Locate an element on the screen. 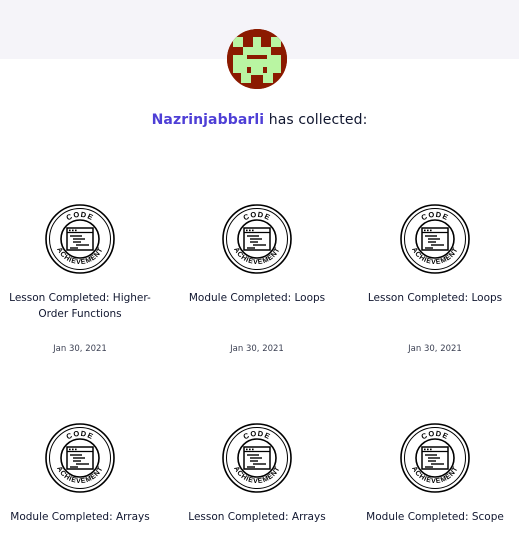 The height and width of the screenshot is (560, 519). pixel-avatar-icon is located at coordinates (257, 59).